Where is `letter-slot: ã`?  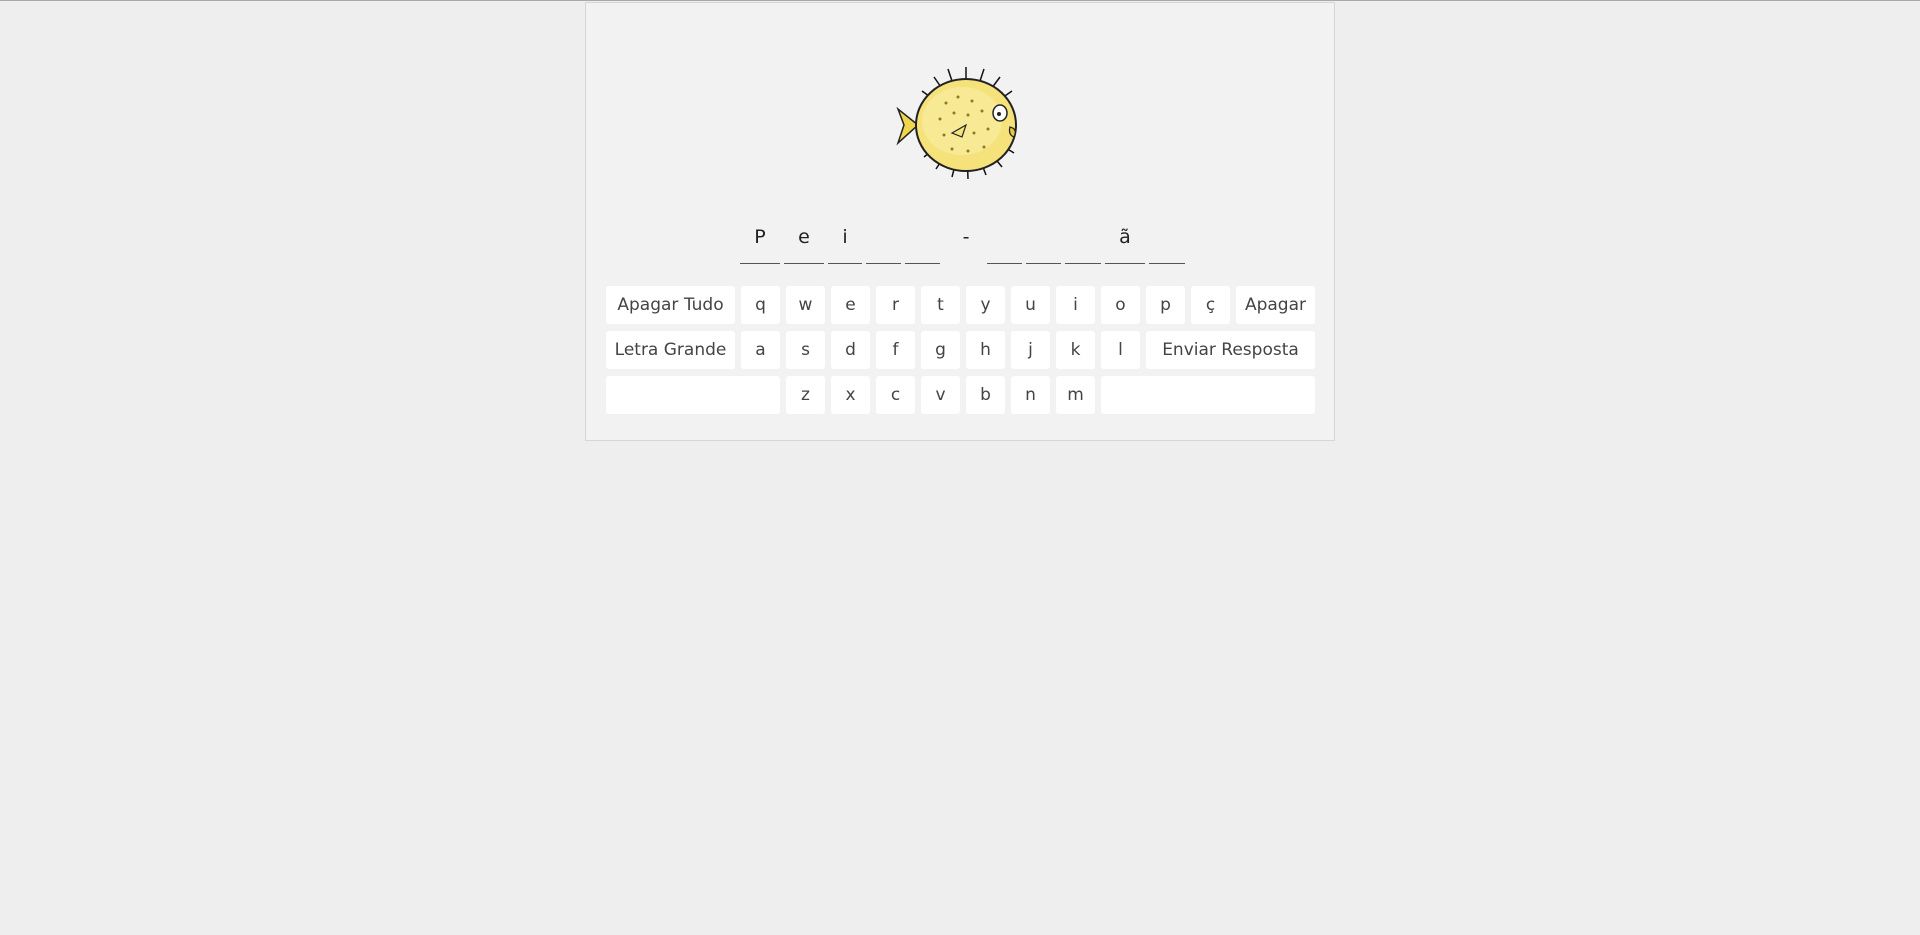 letter-slot: ã is located at coordinates (1125, 242).